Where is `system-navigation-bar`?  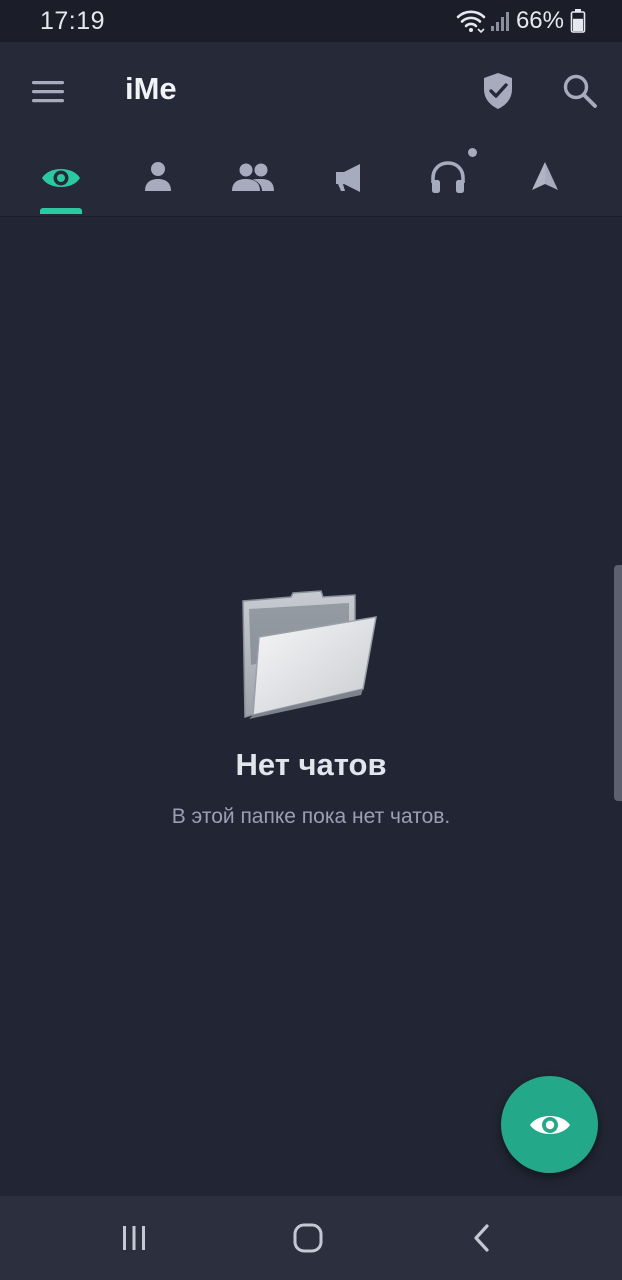
system-navigation-bar is located at coordinates (311, 1238).